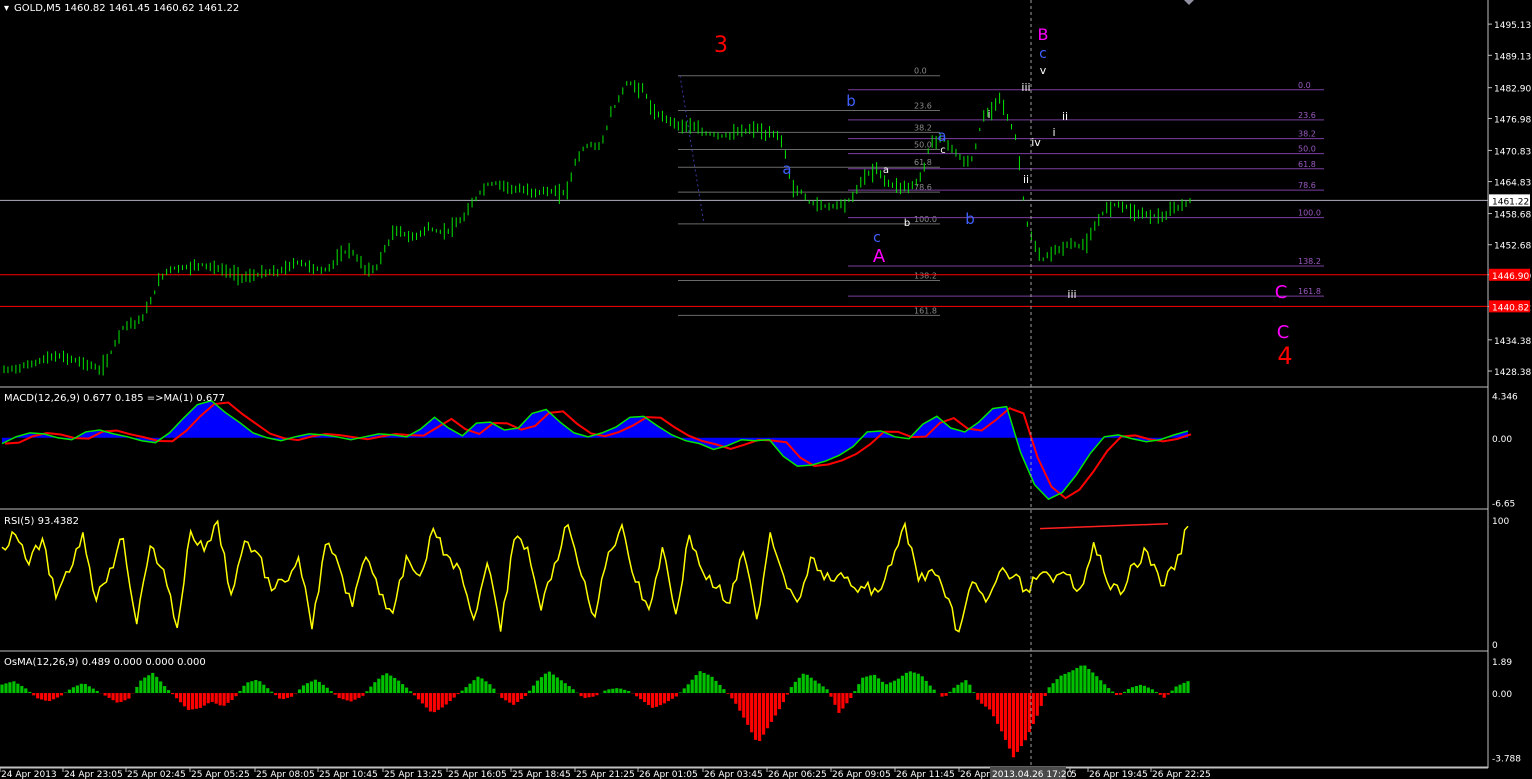  Describe the element at coordinates (1495, 646) in the screenshot. I see `rsi-tick-label: 0` at that location.